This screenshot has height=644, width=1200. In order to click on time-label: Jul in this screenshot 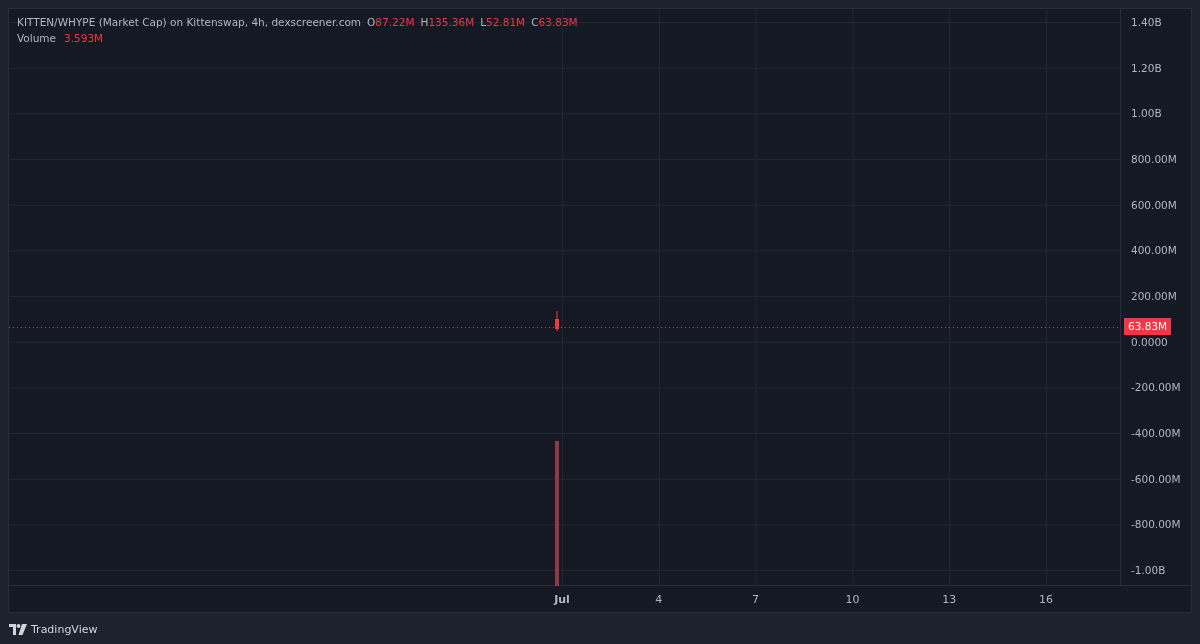, I will do `click(561, 599)`.